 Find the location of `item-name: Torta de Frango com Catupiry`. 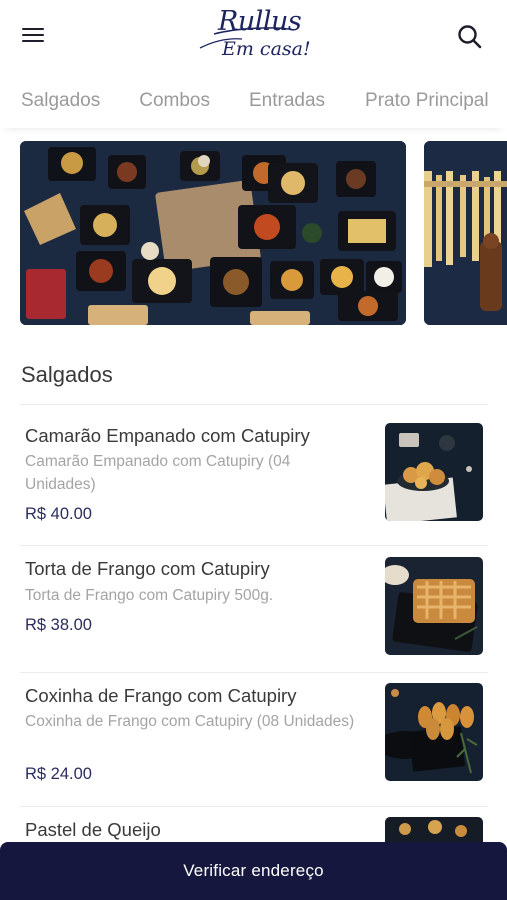

item-name: Torta de Frango com Catupiry is located at coordinates (147, 568).